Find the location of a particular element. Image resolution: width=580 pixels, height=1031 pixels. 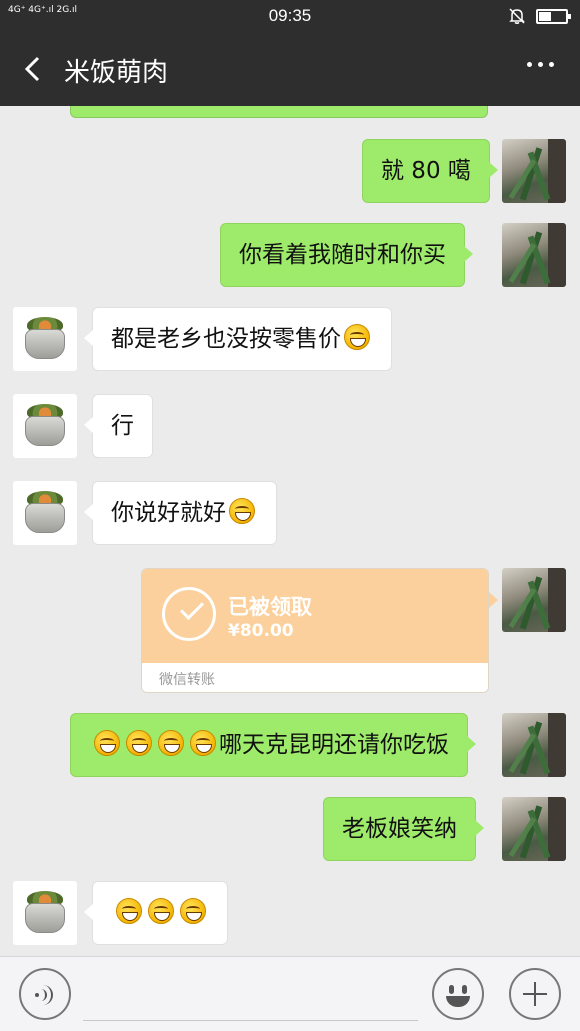

bubble-tail is located at coordinates (493, 600).